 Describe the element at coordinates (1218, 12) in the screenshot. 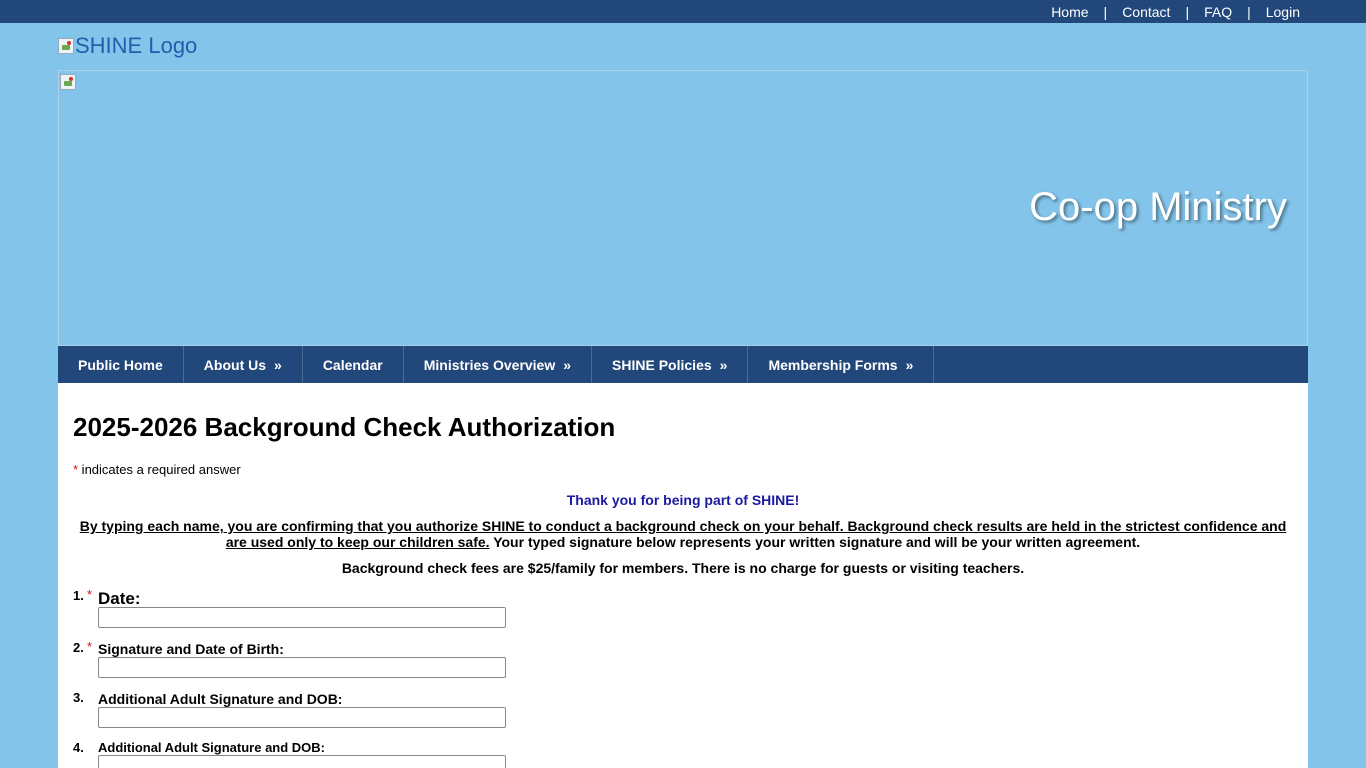

I see `top-link-faq: FAQ` at that location.